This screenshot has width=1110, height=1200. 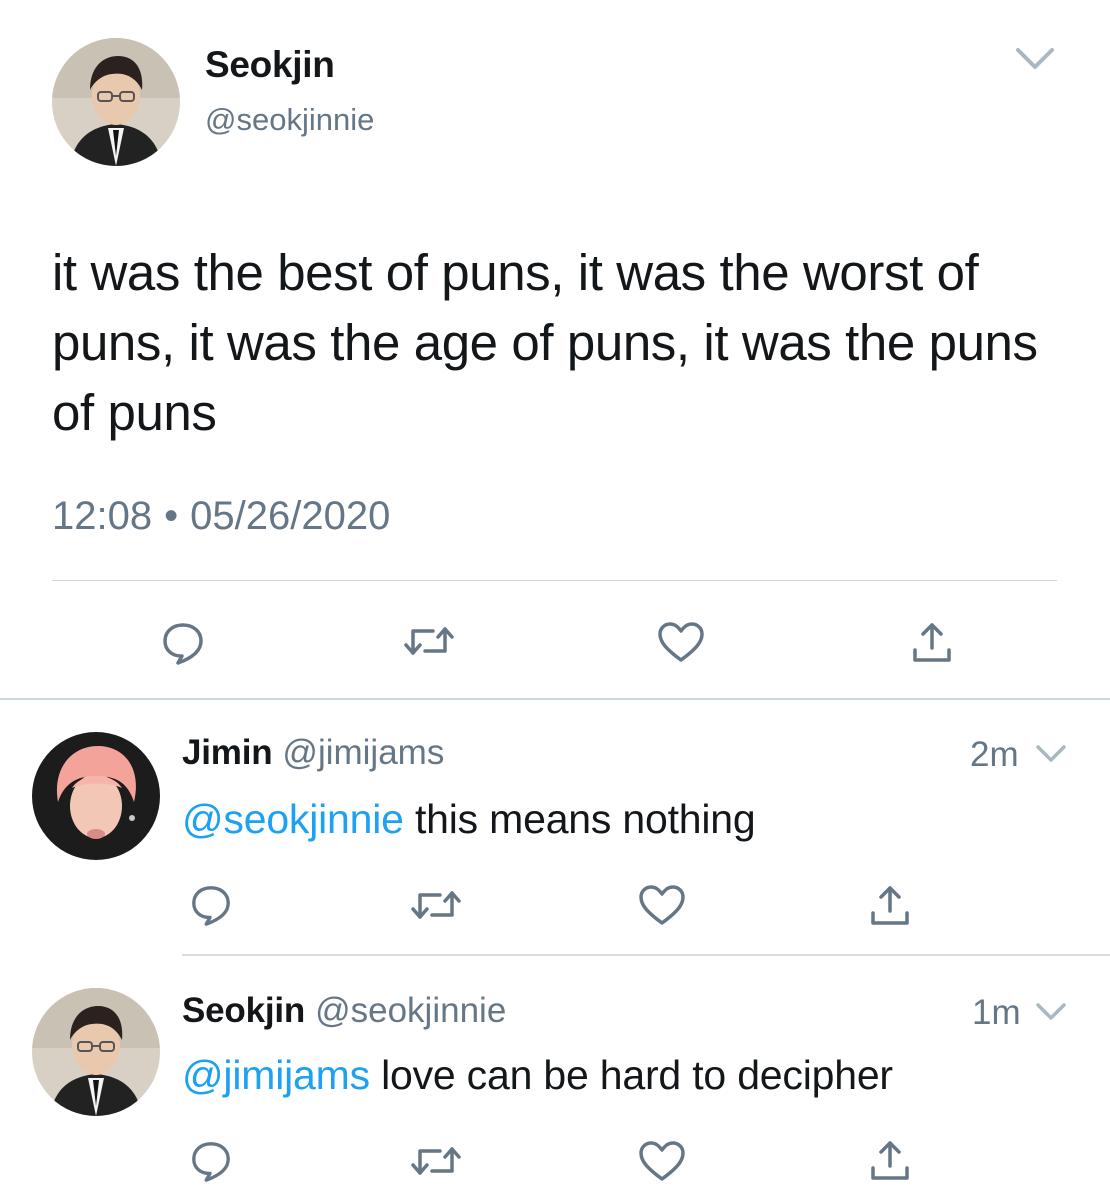 I want to click on reply-body: love can be hard to decipher, so click(x=631, y=1075).